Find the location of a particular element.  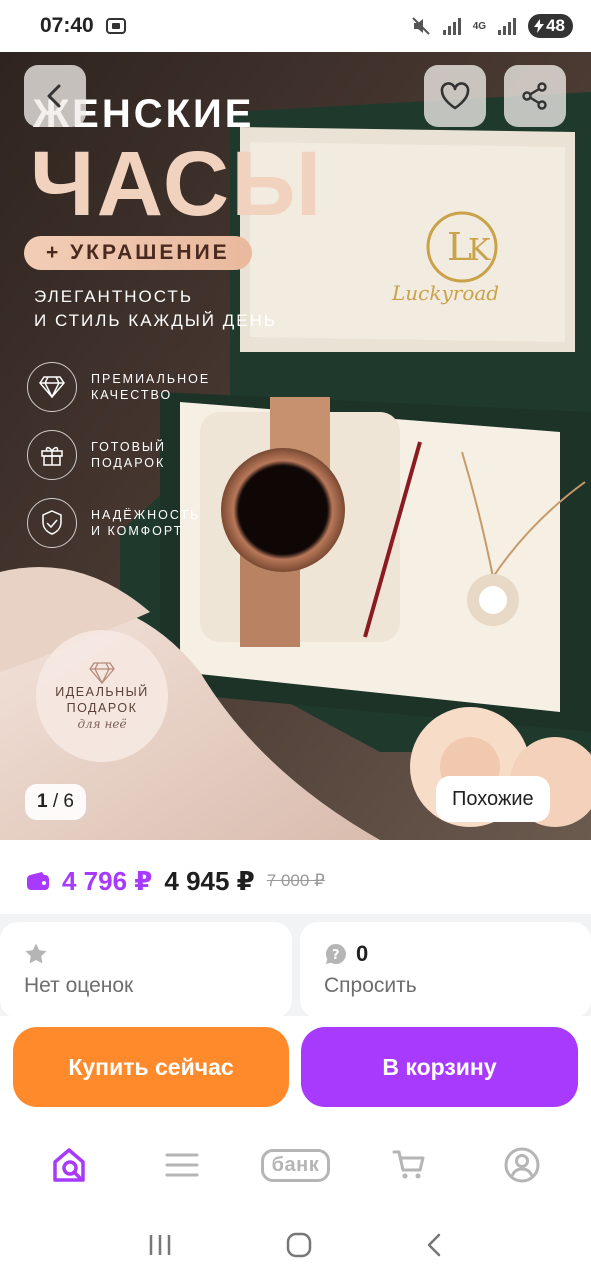

question-bubble-icon: ? is located at coordinates (335, 953).